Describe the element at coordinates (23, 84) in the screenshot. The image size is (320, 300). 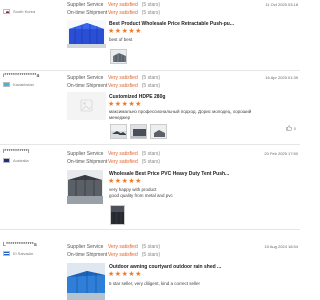
I see `country-name: Kazakhstan` at that location.